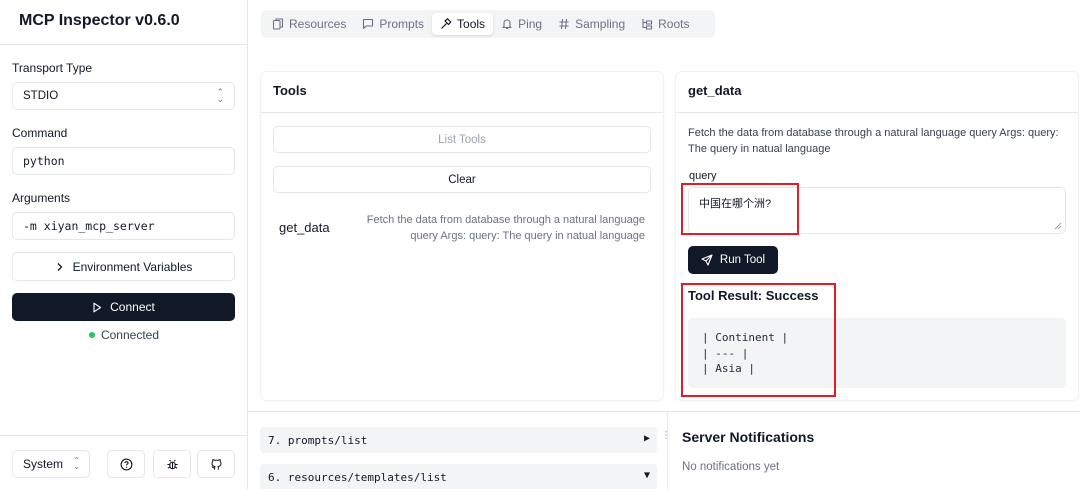 The height and width of the screenshot is (489, 1080). What do you see at coordinates (674, 24) in the screenshot?
I see `tab-label: Roots` at bounding box center [674, 24].